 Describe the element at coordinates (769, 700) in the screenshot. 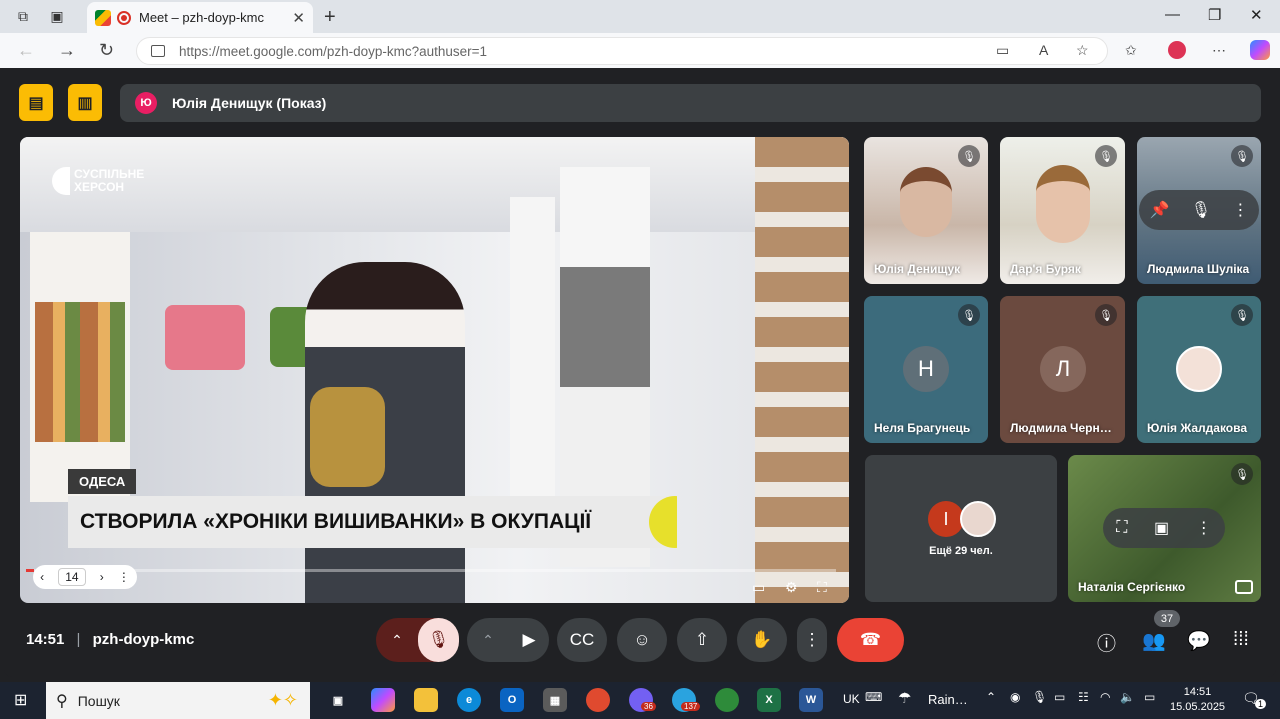

I see `excel-icon: X` at that location.